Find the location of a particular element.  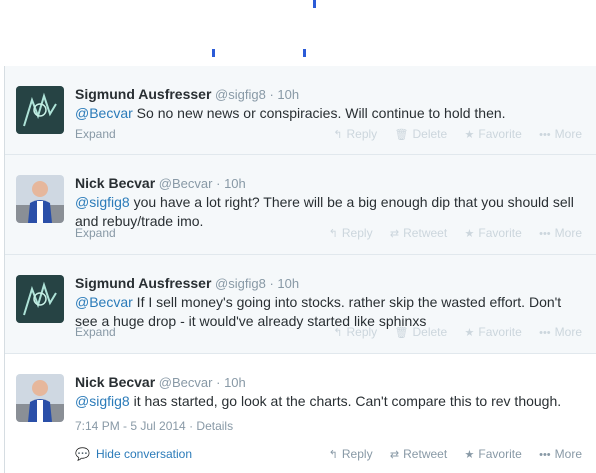

tweet-meta: 7:14 PM - 5 Jul 2014 · Details is located at coordinates (154, 426).